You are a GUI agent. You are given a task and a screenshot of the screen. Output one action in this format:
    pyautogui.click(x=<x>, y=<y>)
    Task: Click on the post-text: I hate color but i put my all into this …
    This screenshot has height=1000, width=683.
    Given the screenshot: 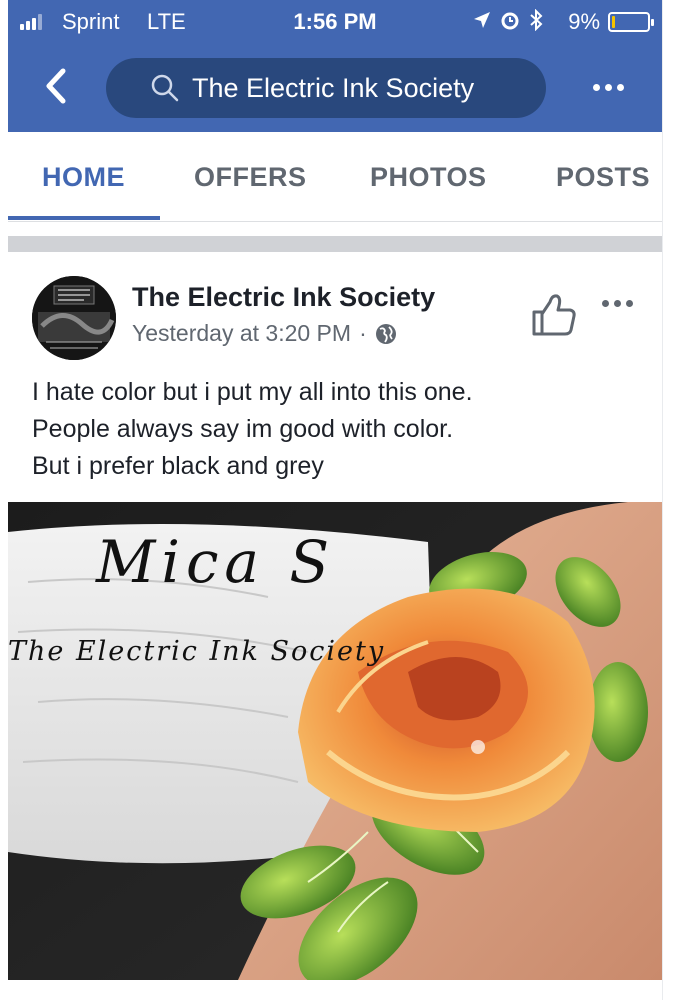 What is the action you would take?
    pyautogui.click(x=337, y=429)
    